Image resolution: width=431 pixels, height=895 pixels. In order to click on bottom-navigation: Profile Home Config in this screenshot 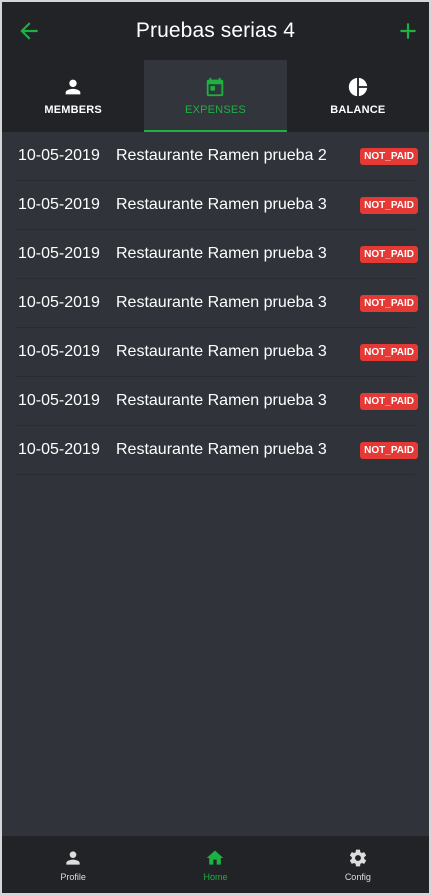, I will do `click(215, 864)`.